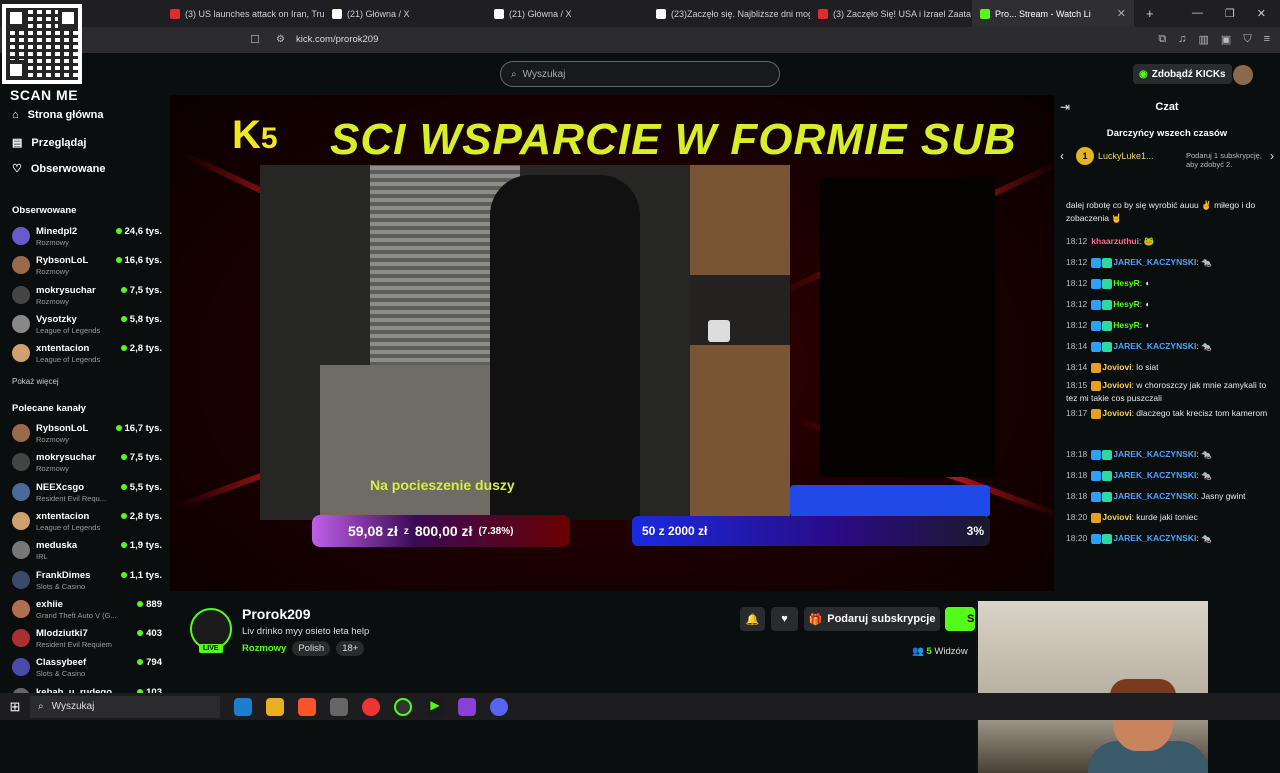 Image resolution: width=1280 pixels, height=773 pixels. Describe the element at coordinates (1150, 13) in the screenshot. I see `new-tab-button: +` at that location.